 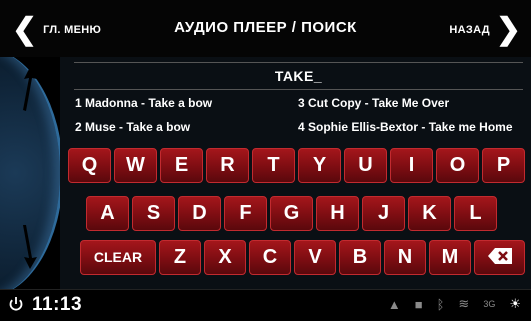 I want to click on key-z: Z, so click(x=180, y=257).